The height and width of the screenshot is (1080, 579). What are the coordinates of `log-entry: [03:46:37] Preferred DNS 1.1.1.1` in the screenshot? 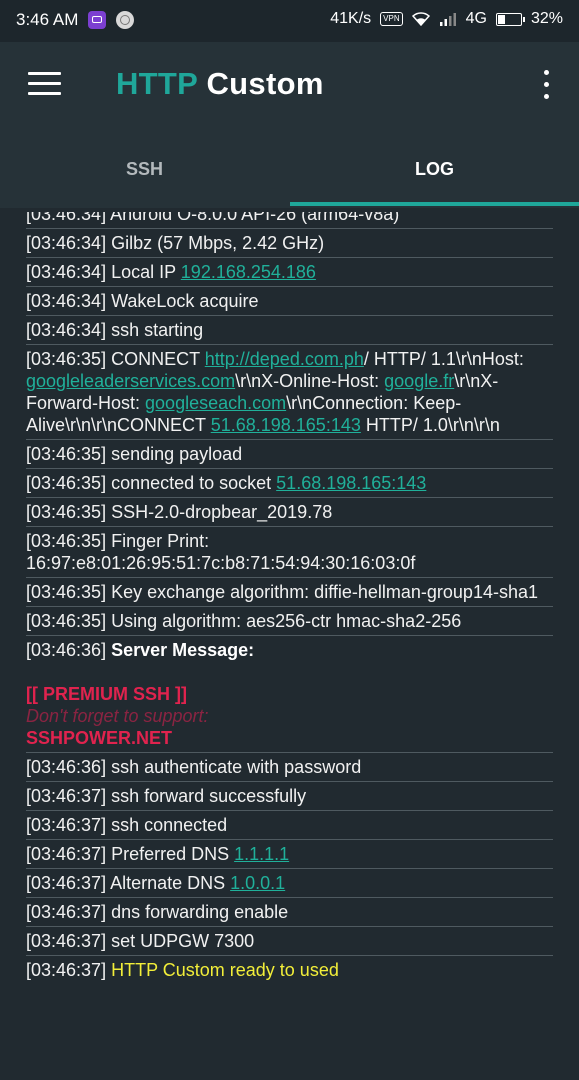 It's located at (289, 854).